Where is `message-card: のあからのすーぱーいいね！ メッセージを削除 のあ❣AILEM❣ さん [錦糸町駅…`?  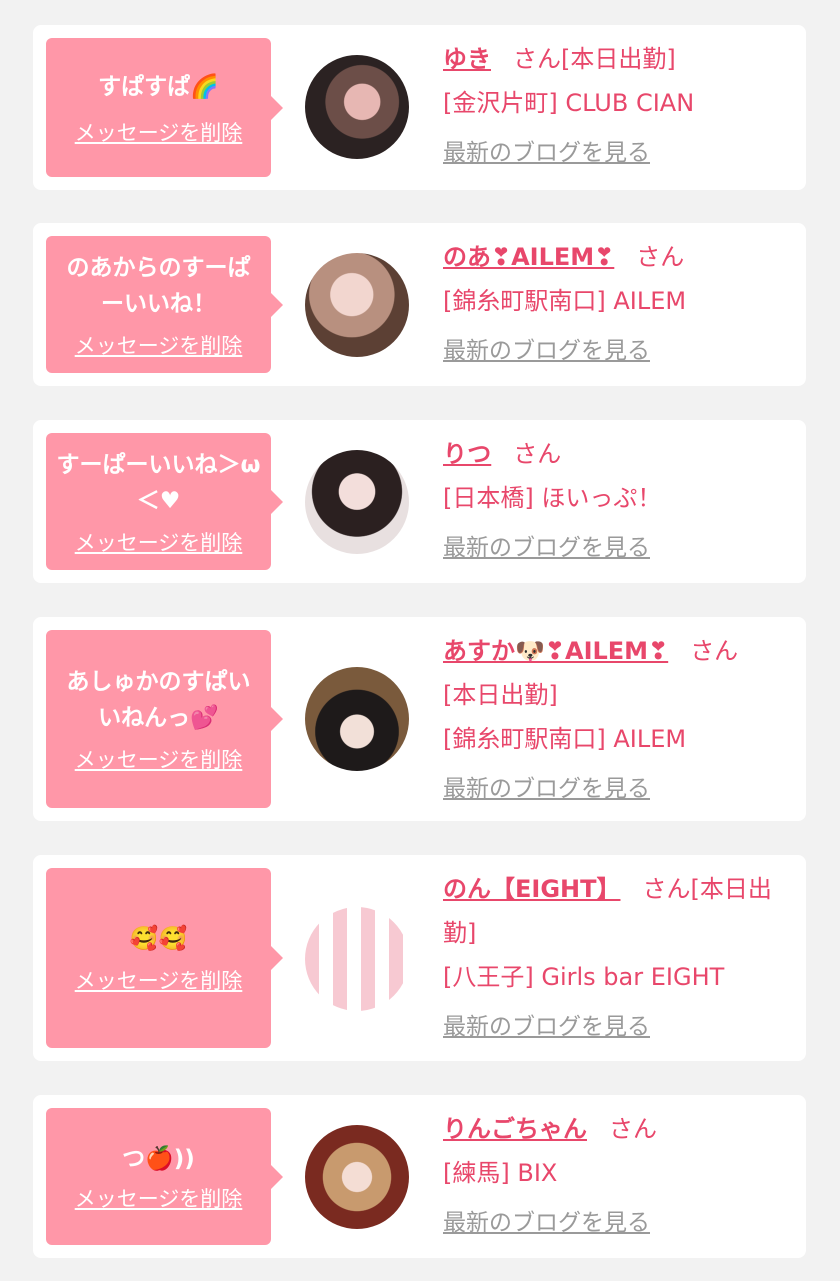
message-card: のあからのすーぱーいいね！ メッセージを削除 のあ❣AILEM❣ さん [錦糸町駅… is located at coordinates (419, 304).